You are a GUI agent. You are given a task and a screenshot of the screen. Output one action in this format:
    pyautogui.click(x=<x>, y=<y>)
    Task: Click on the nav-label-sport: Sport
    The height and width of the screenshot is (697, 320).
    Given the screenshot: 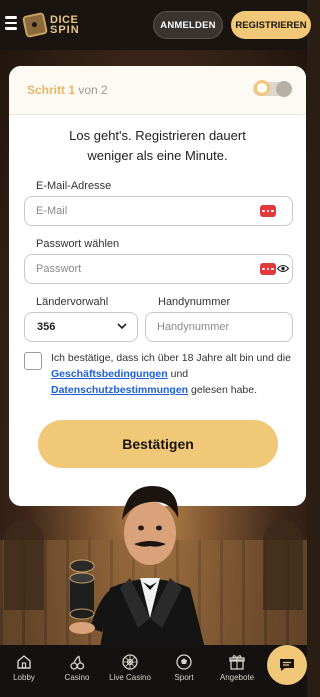 What is the action you would take?
    pyautogui.click(x=184, y=677)
    